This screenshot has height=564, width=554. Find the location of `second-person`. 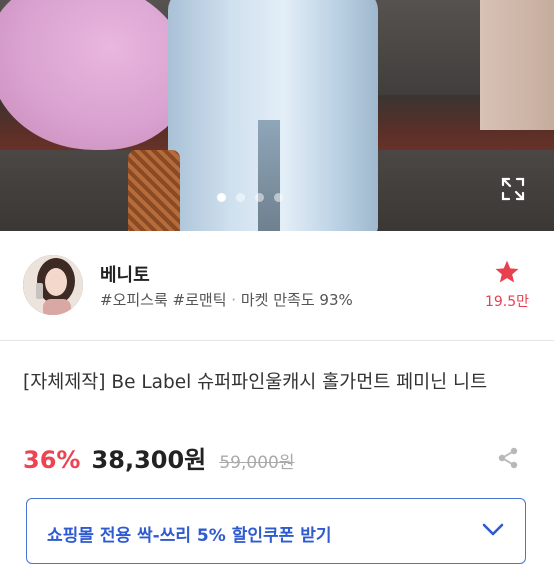

second-person is located at coordinates (517, 65).